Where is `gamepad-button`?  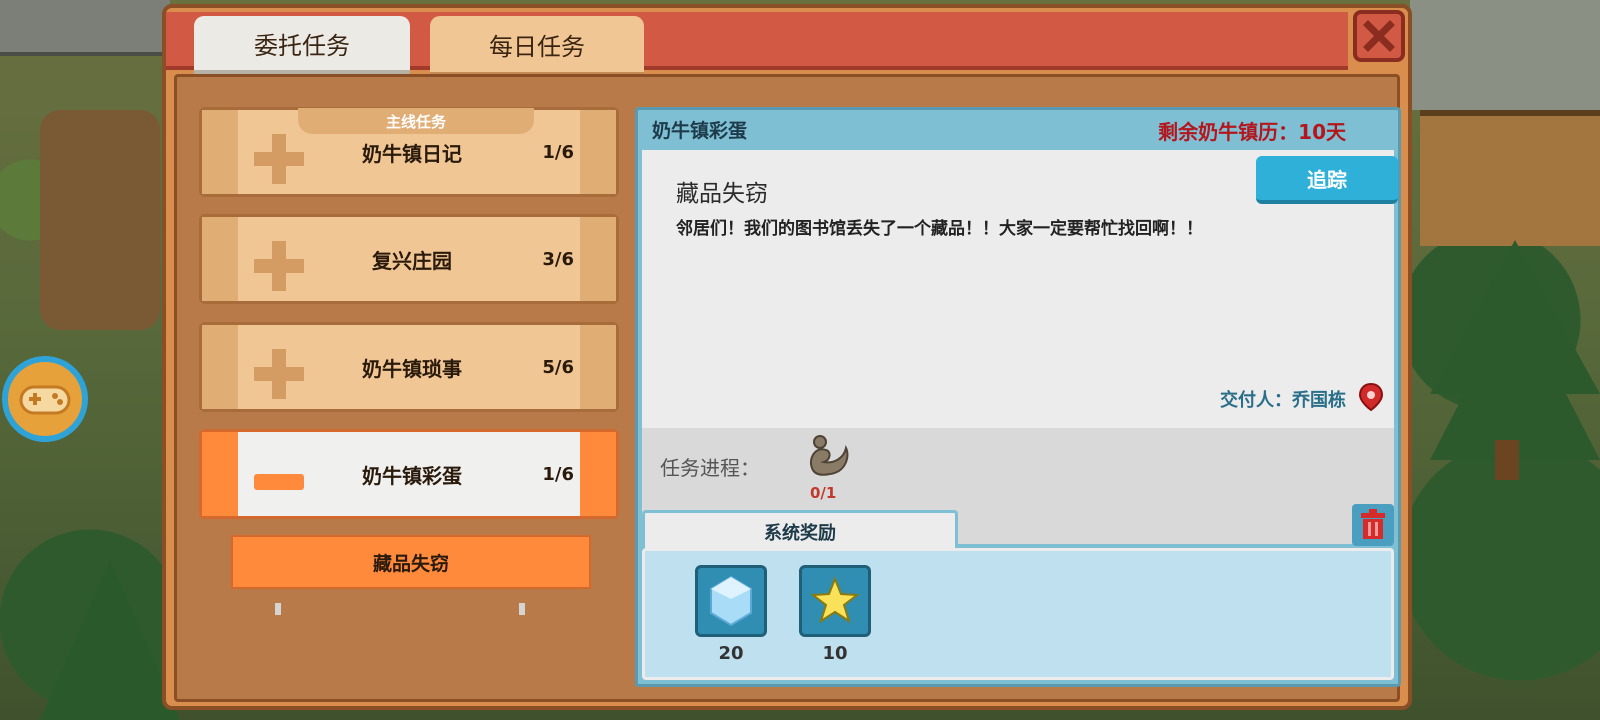 gamepad-button is located at coordinates (45, 399).